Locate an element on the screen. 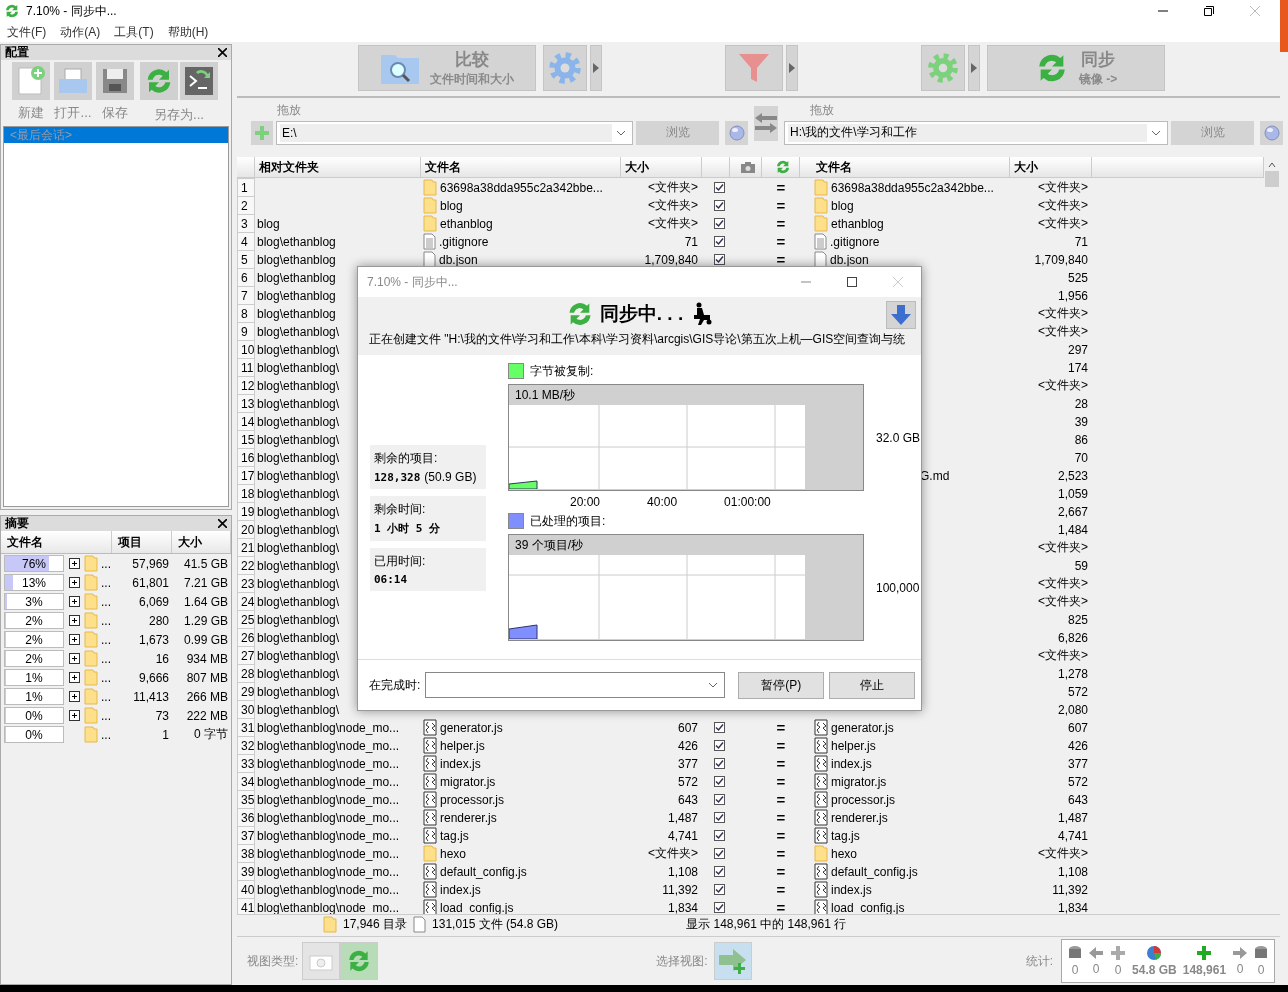  collapse-button is located at coordinates (901, 315).